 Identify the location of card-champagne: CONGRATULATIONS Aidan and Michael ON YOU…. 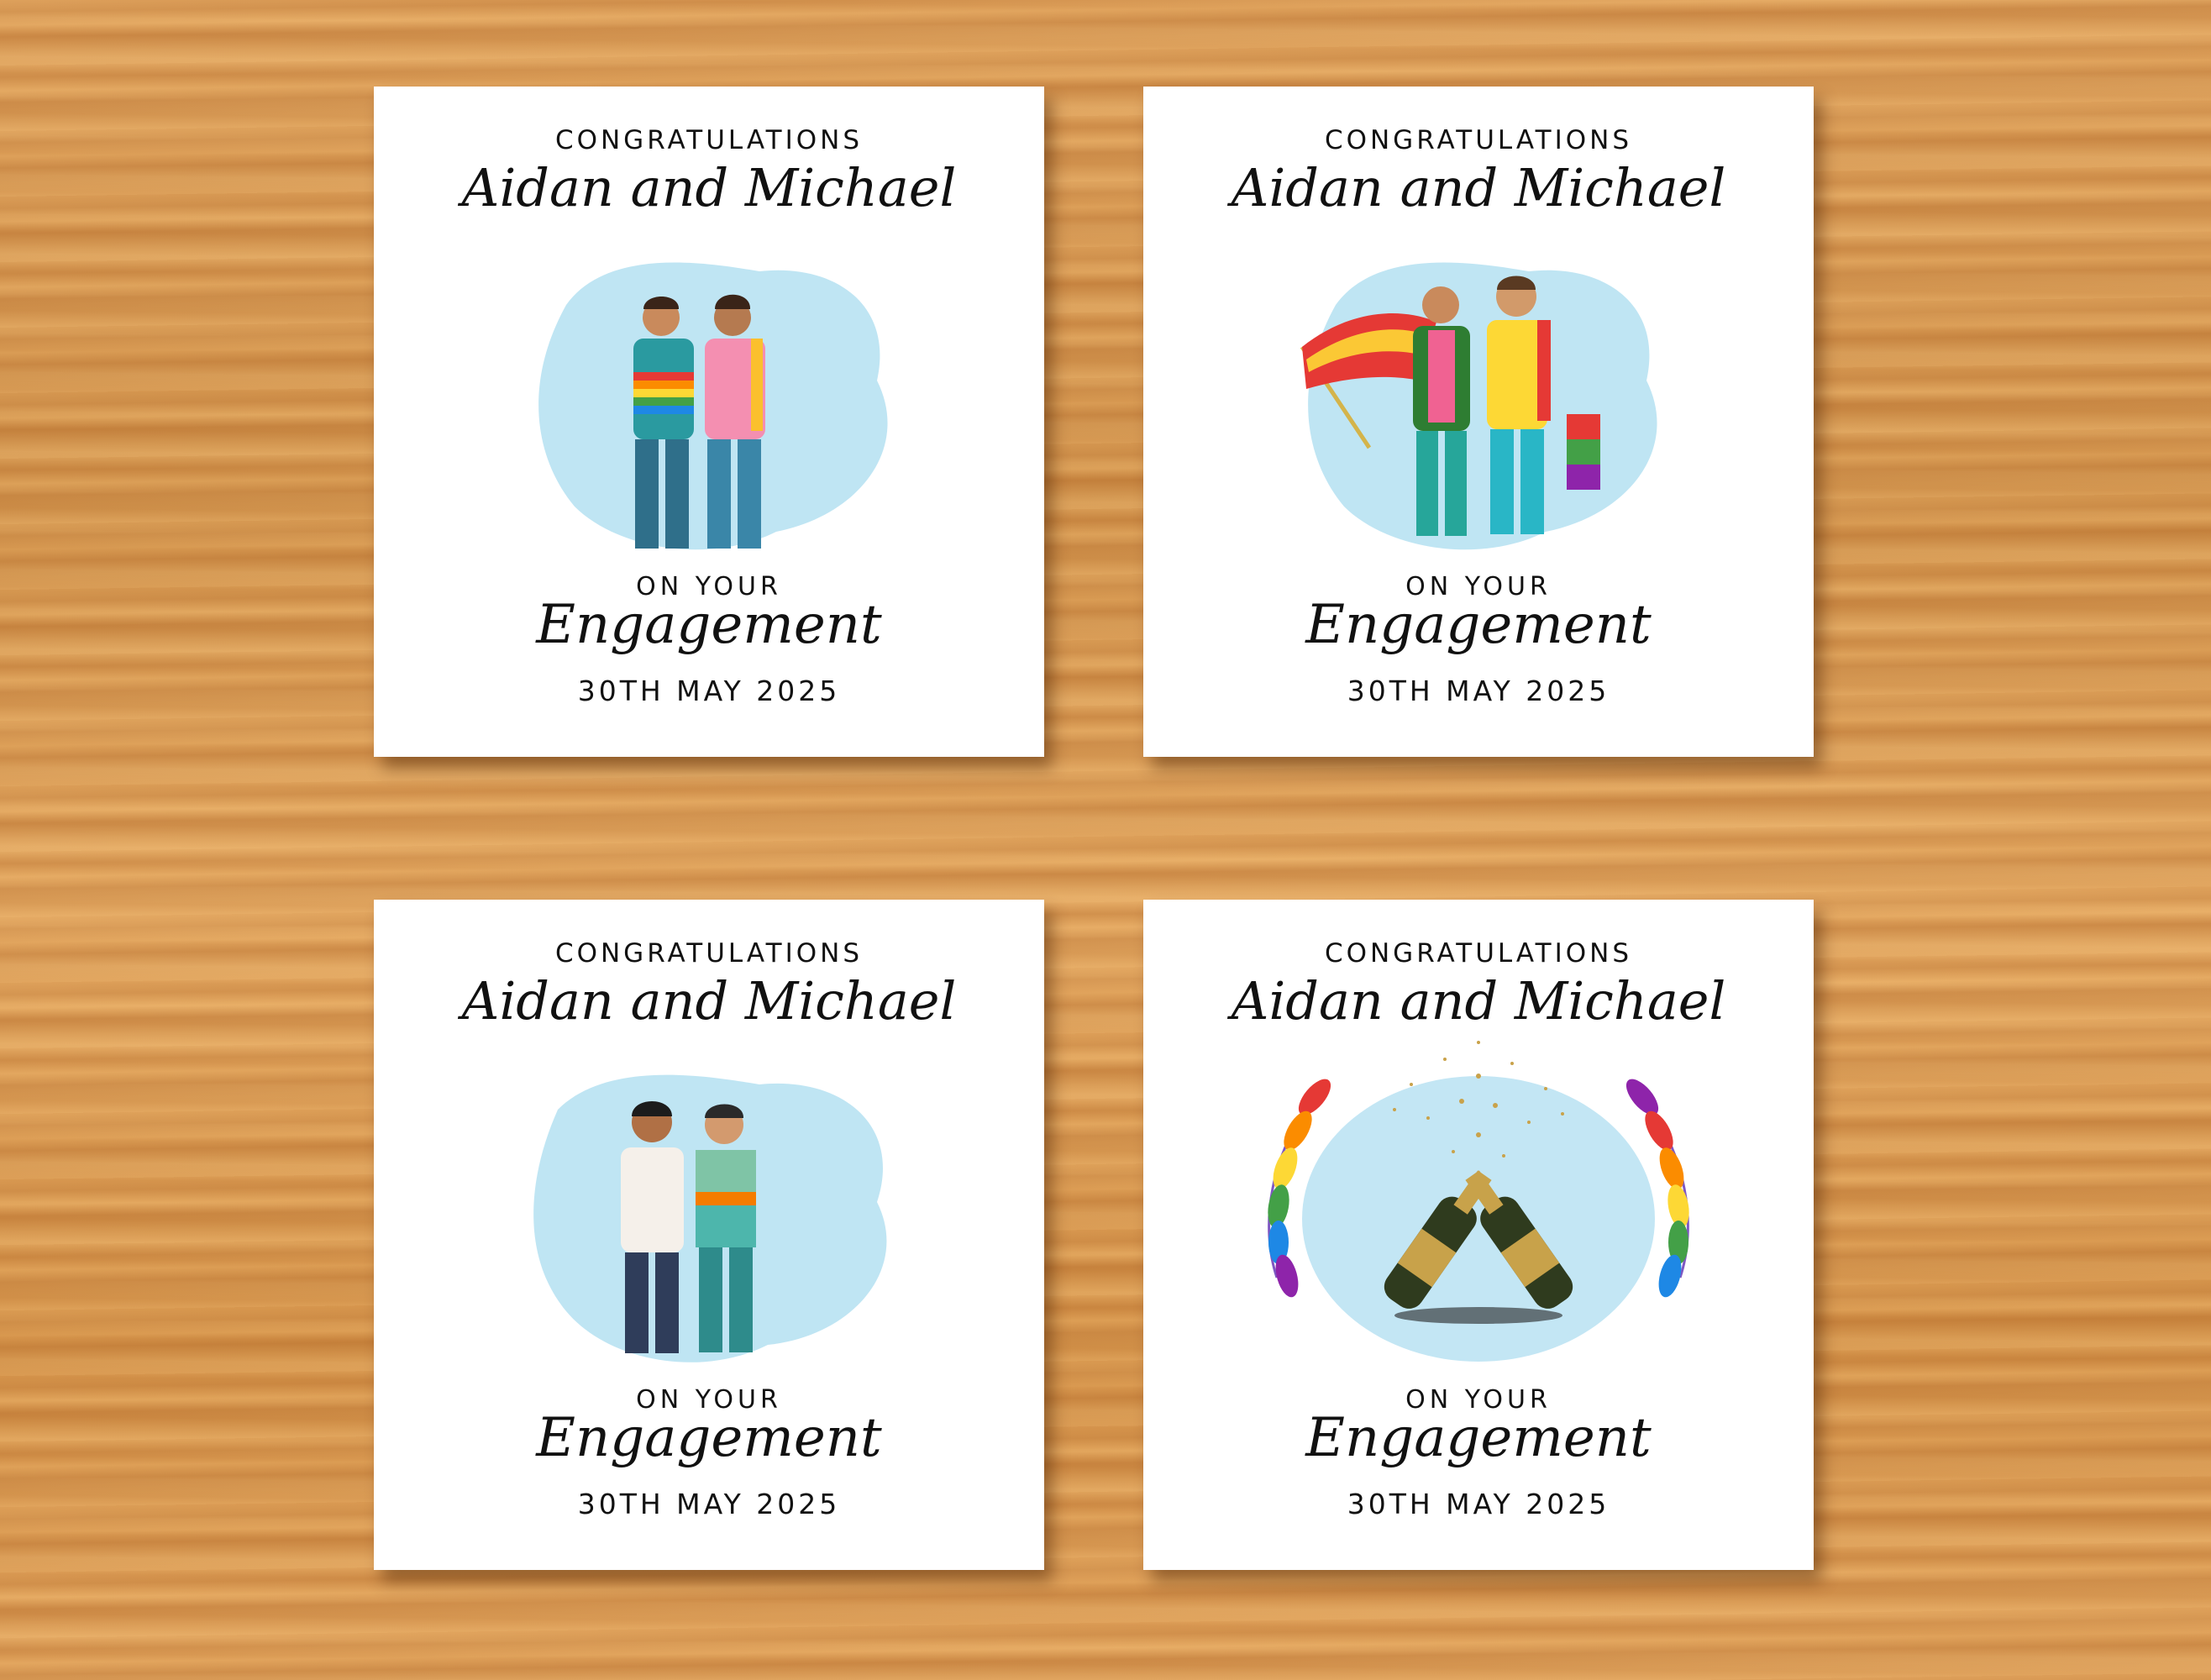
(1478, 1235).